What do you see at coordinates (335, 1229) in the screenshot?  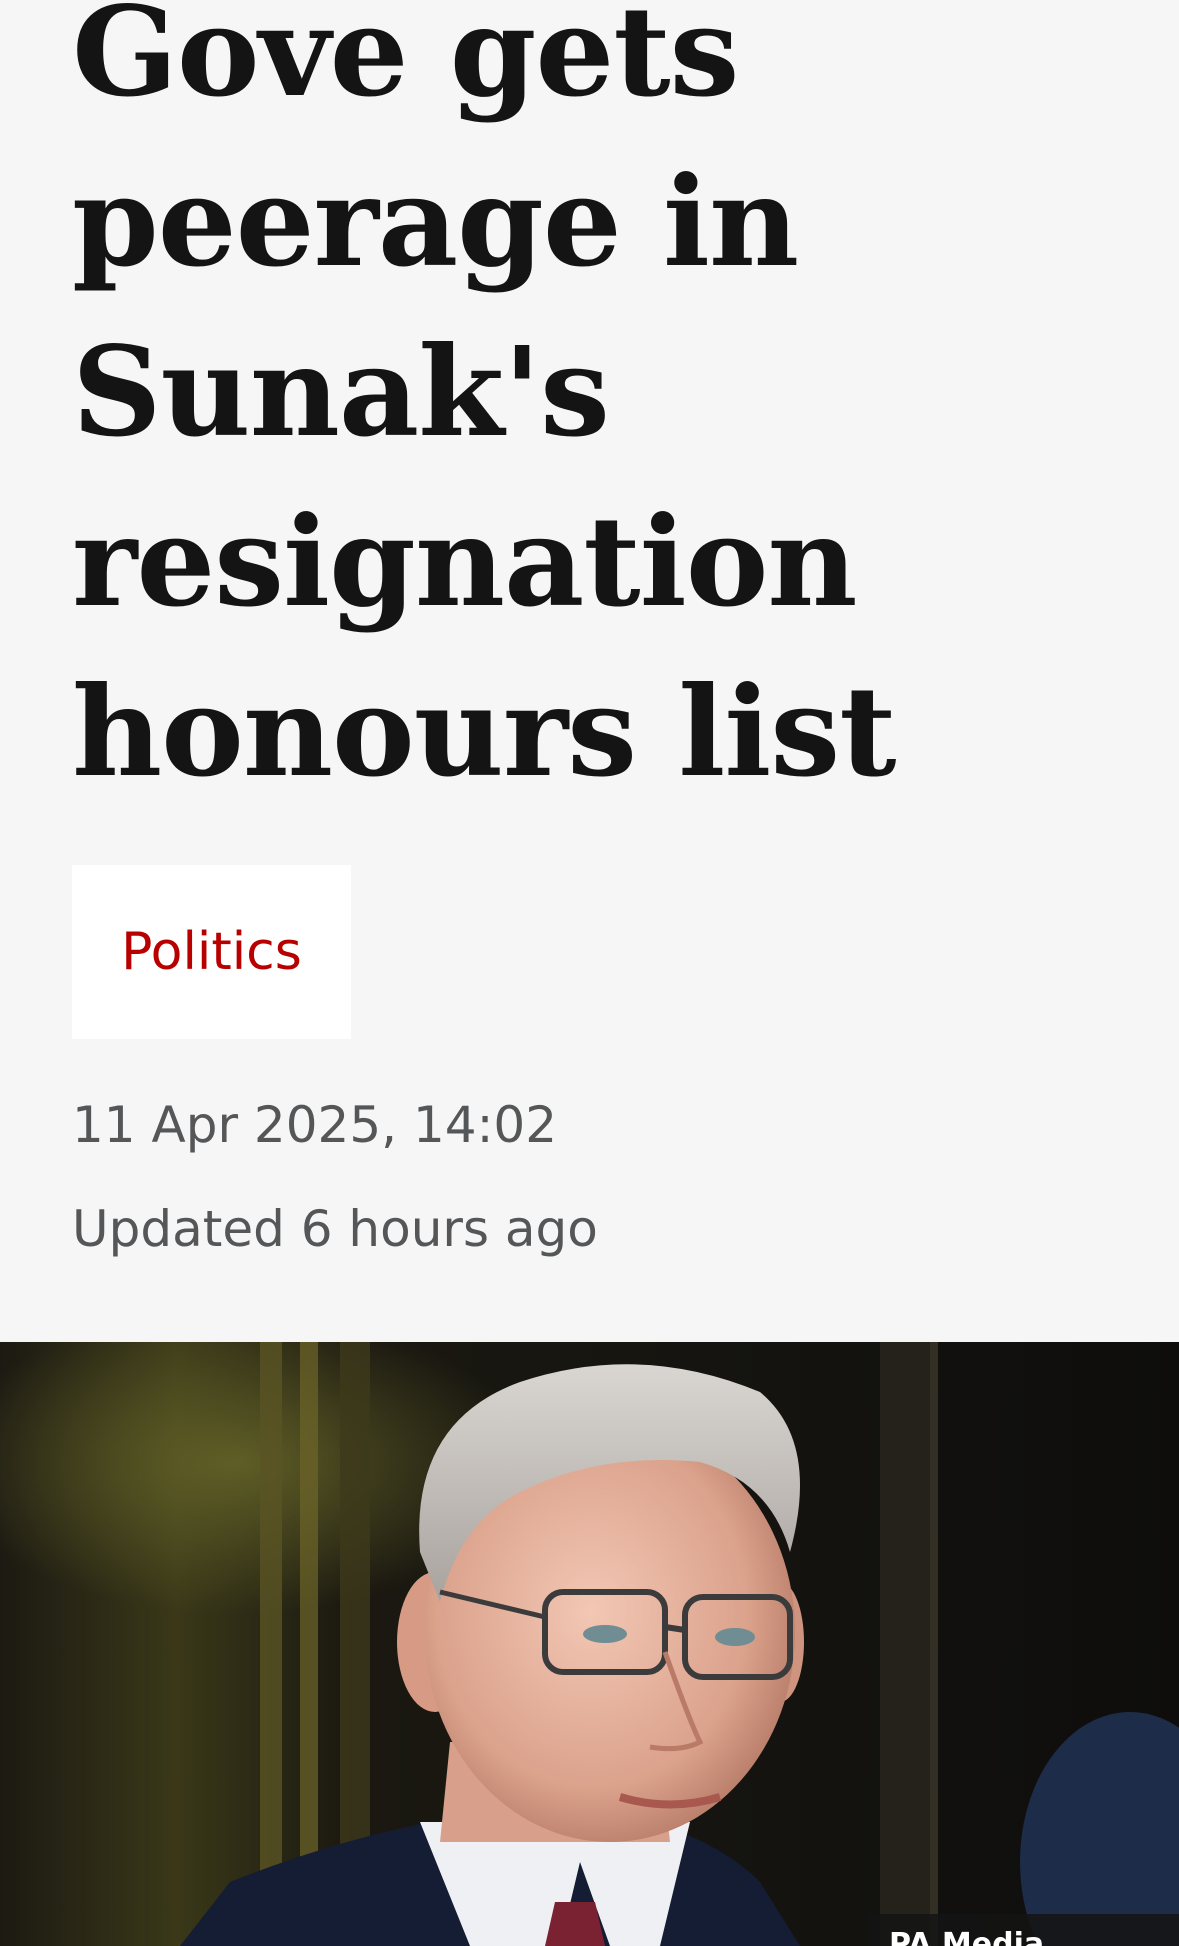 I see `updated-timestamp: Updated 6 hours ago` at bounding box center [335, 1229].